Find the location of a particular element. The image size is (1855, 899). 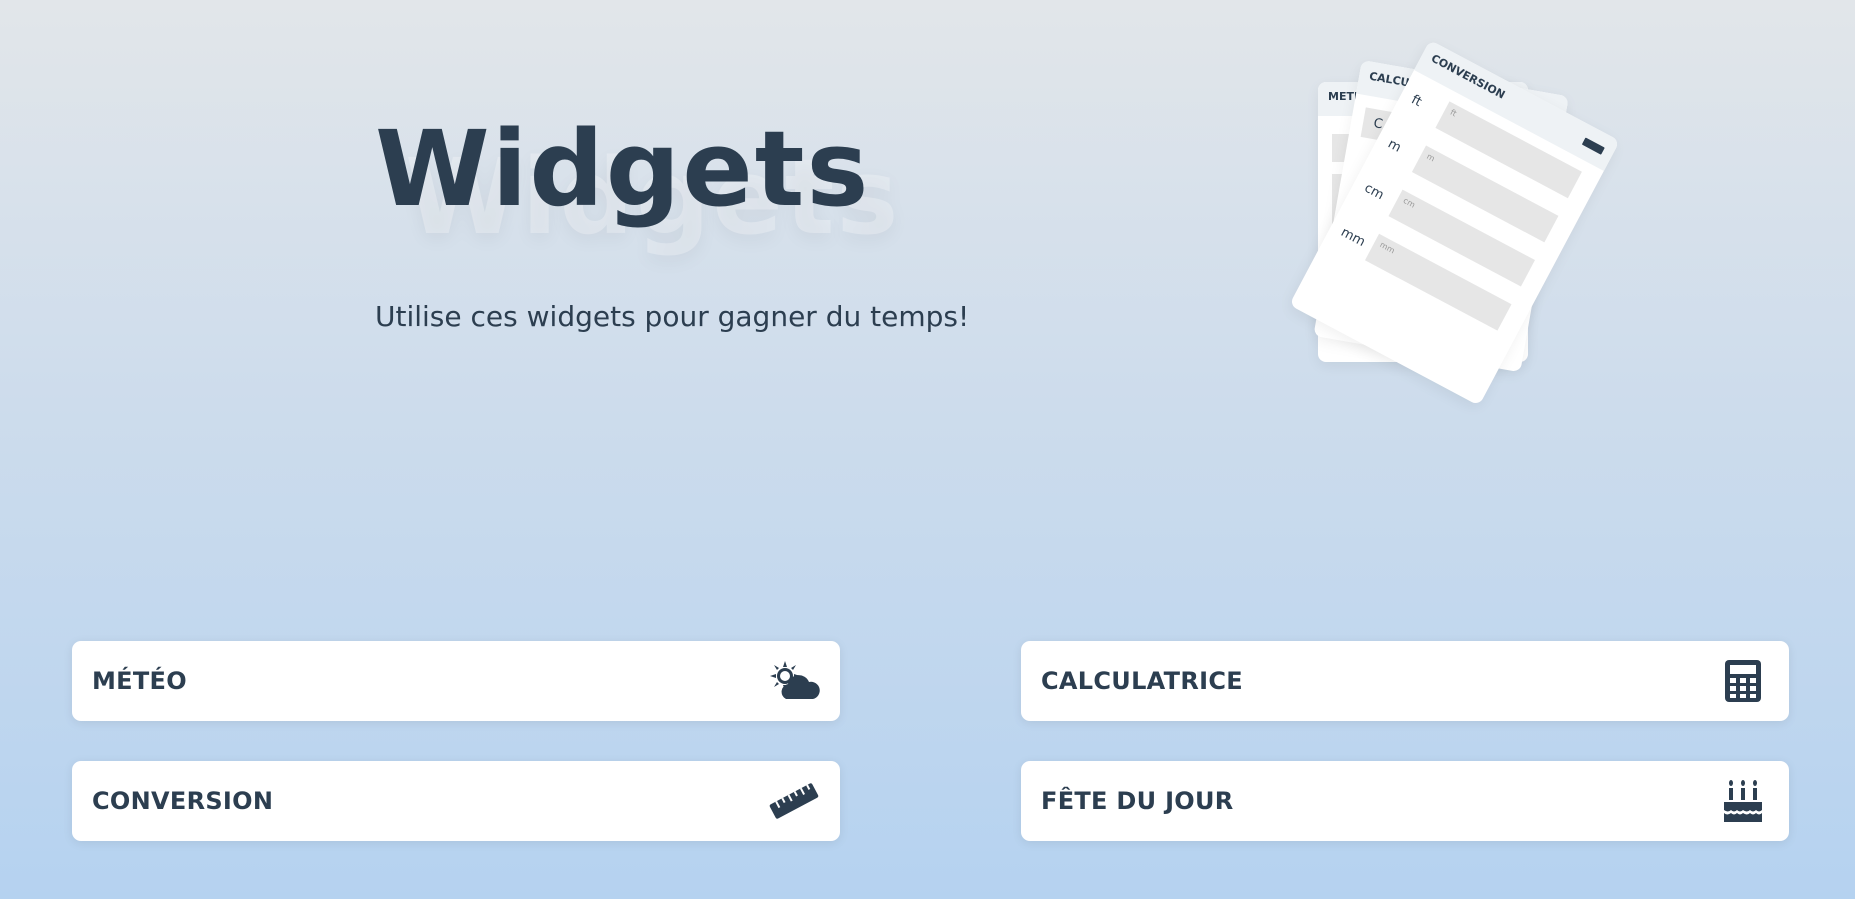

widget-fete-du-jour-button: FÊTE DU JOUR is located at coordinates (1405, 801).